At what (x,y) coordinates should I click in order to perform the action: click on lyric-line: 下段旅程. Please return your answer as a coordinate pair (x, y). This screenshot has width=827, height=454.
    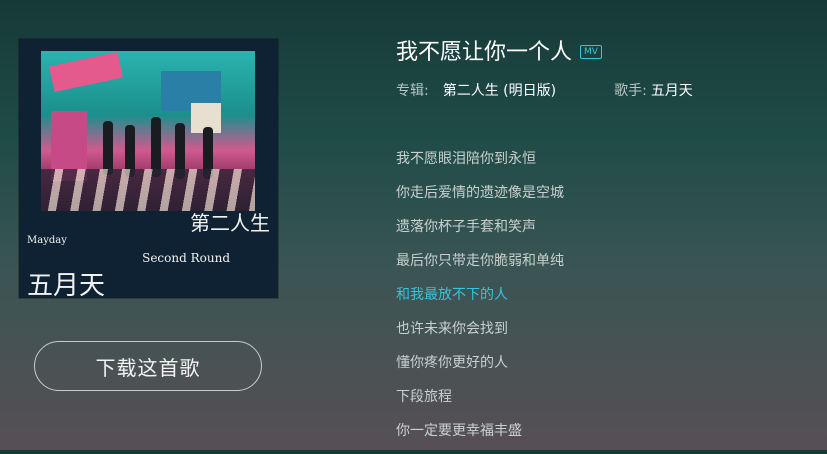
    Looking at the image, I should click on (424, 397).